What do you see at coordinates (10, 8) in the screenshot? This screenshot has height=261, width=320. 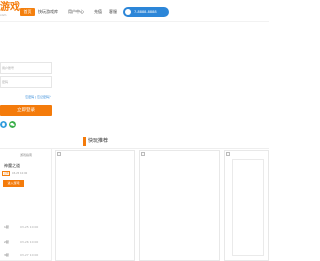 I see `site-logo: 游戏` at bounding box center [10, 8].